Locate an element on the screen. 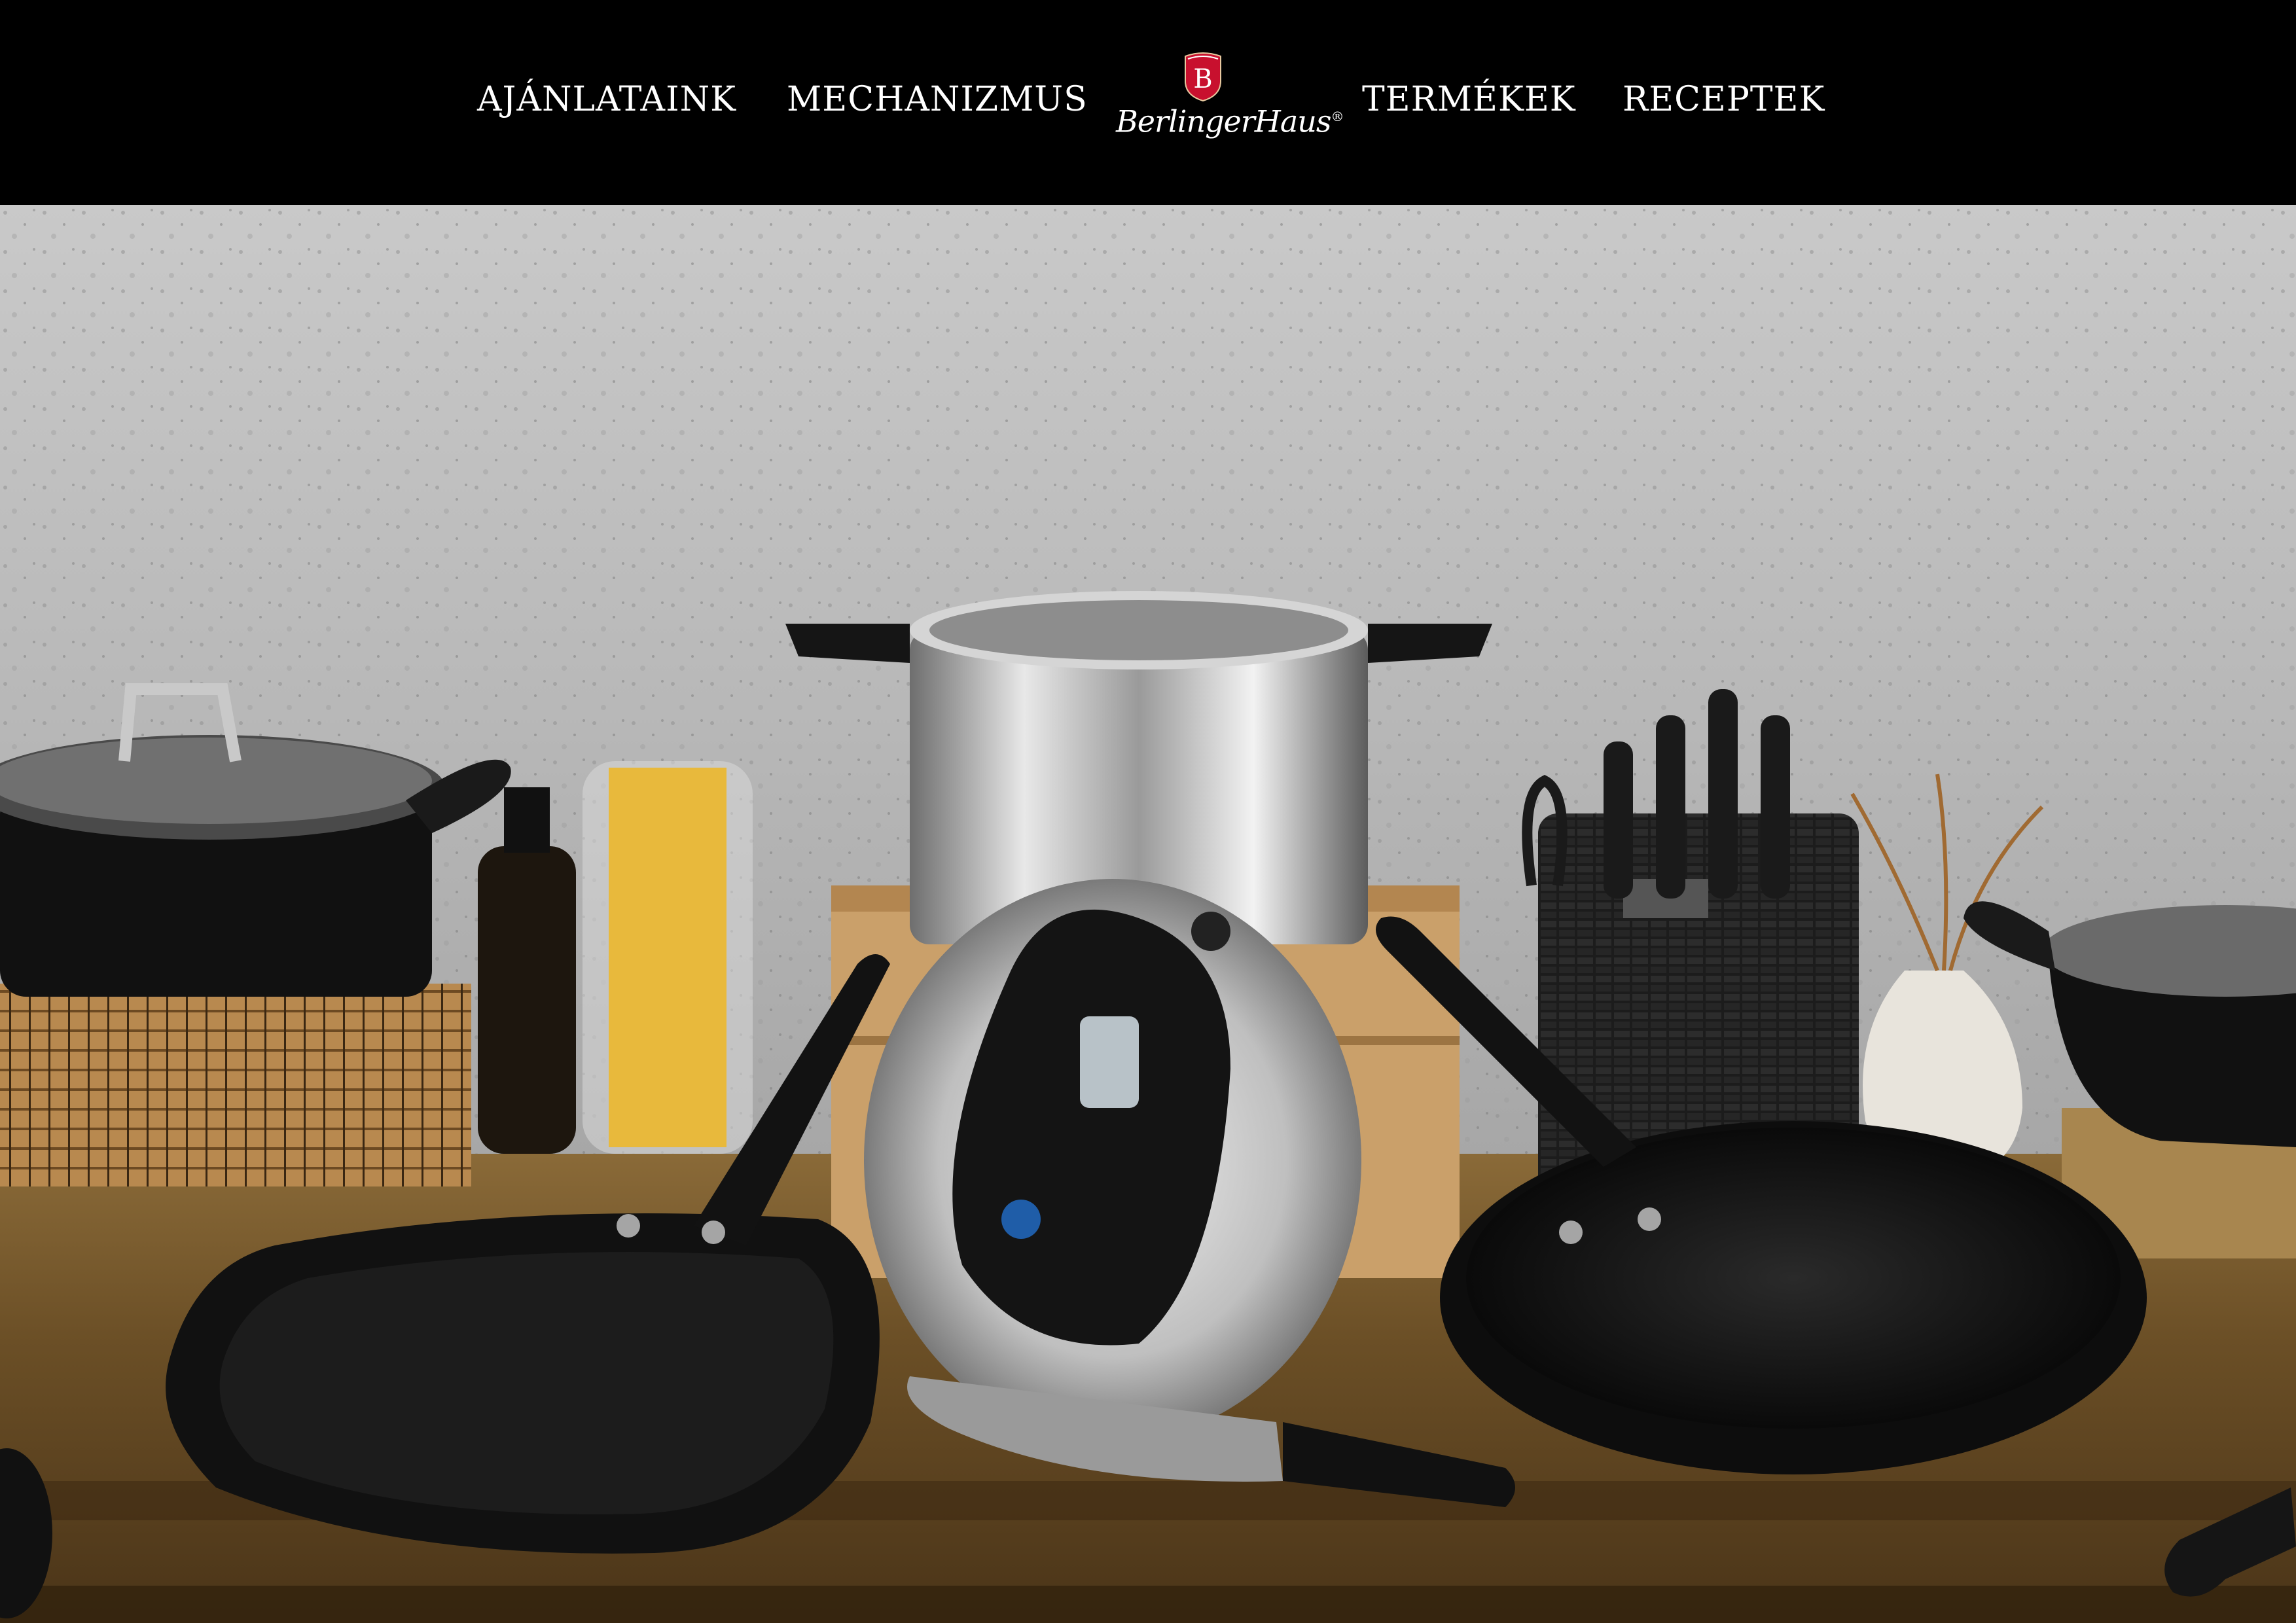 The height and width of the screenshot is (1623, 2296). logo-emblem-icon: B is located at coordinates (1203, 77).